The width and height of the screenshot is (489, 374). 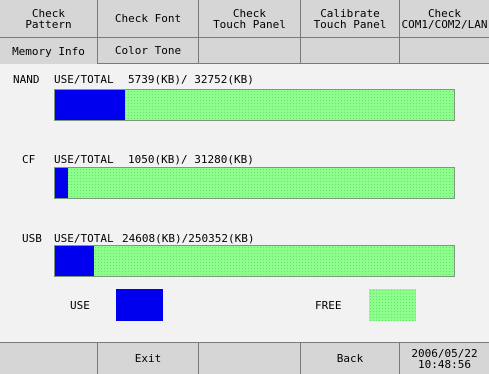 I want to click on exit-button: Exit, so click(x=148, y=358).